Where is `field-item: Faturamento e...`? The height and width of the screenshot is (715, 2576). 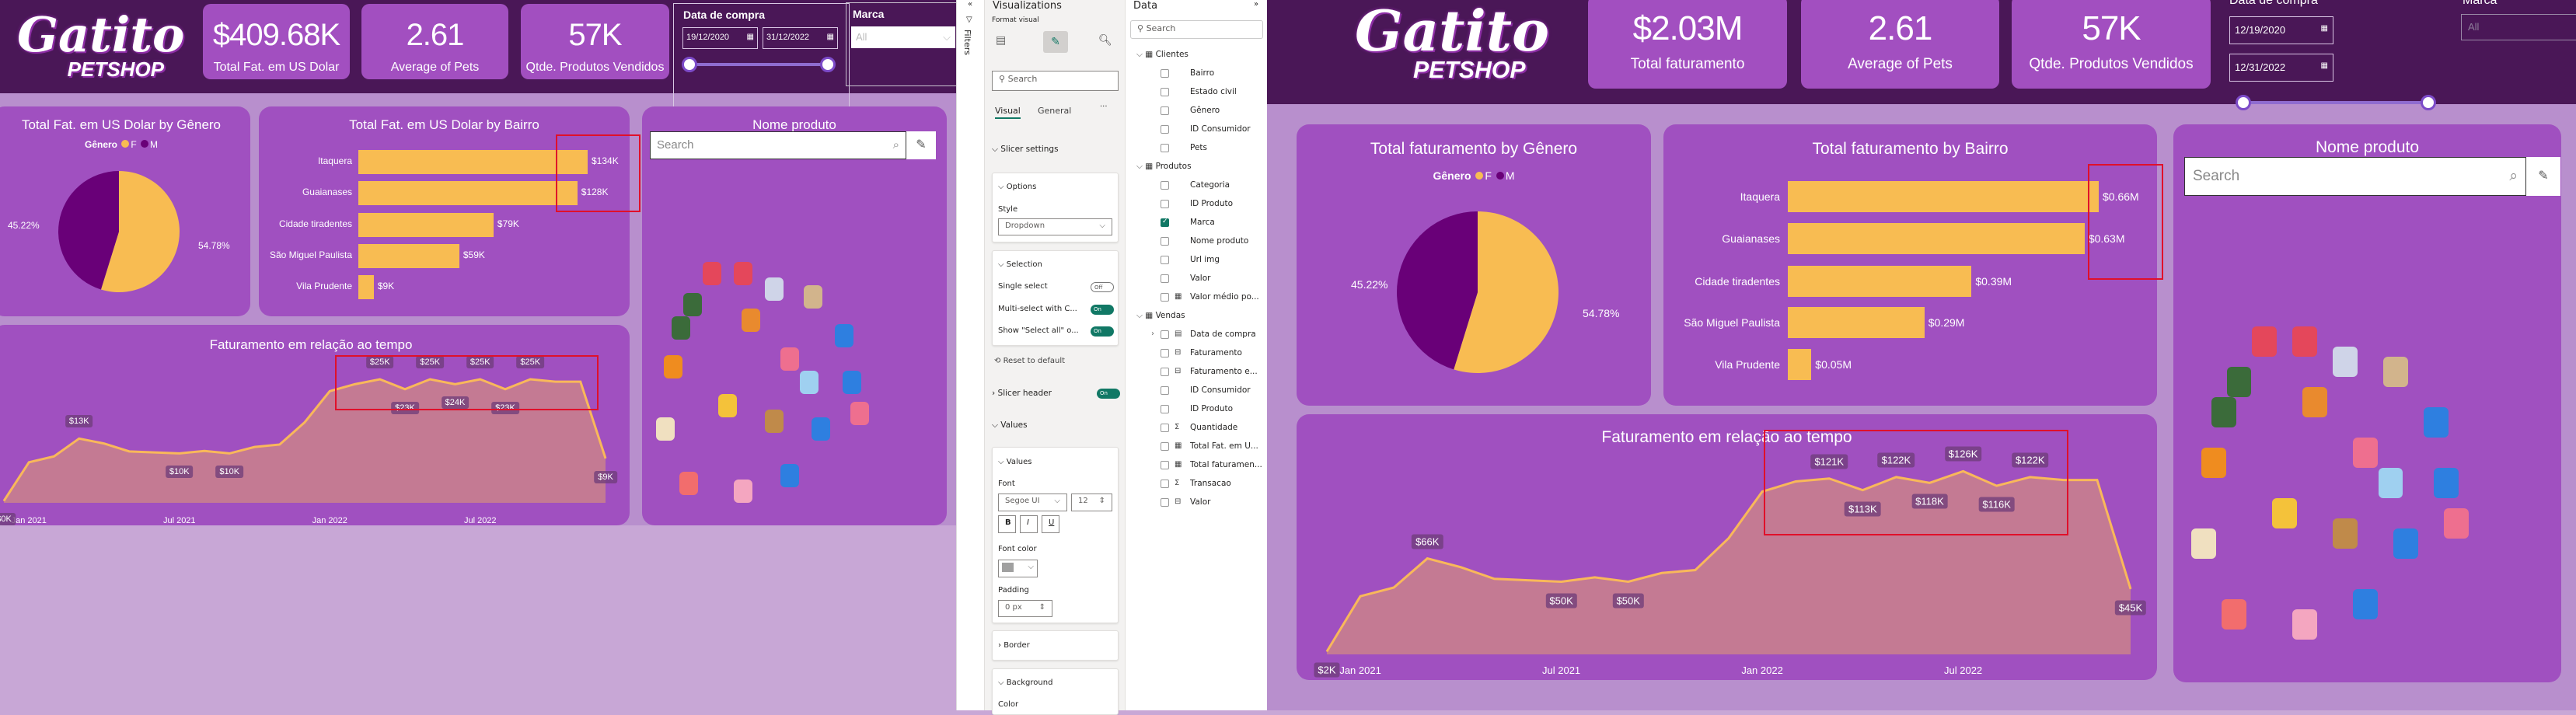
field-item: Faturamento e... is located at coordinates (1224, 371).